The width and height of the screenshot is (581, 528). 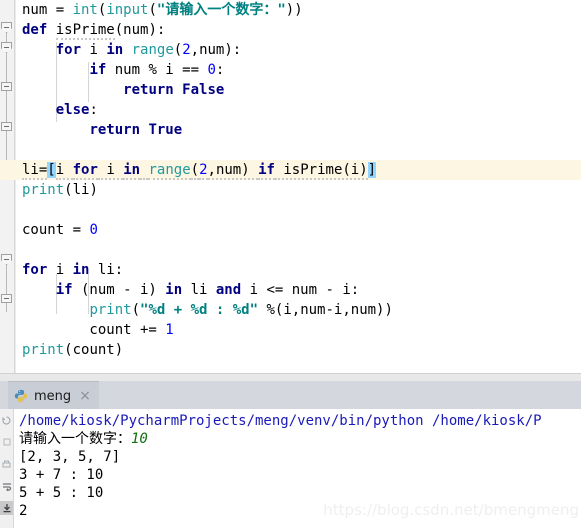 What do you see at coordinates (119, 90) in the screenshot?
I see `code-line-5: return False` at bounding box center [119, 90].